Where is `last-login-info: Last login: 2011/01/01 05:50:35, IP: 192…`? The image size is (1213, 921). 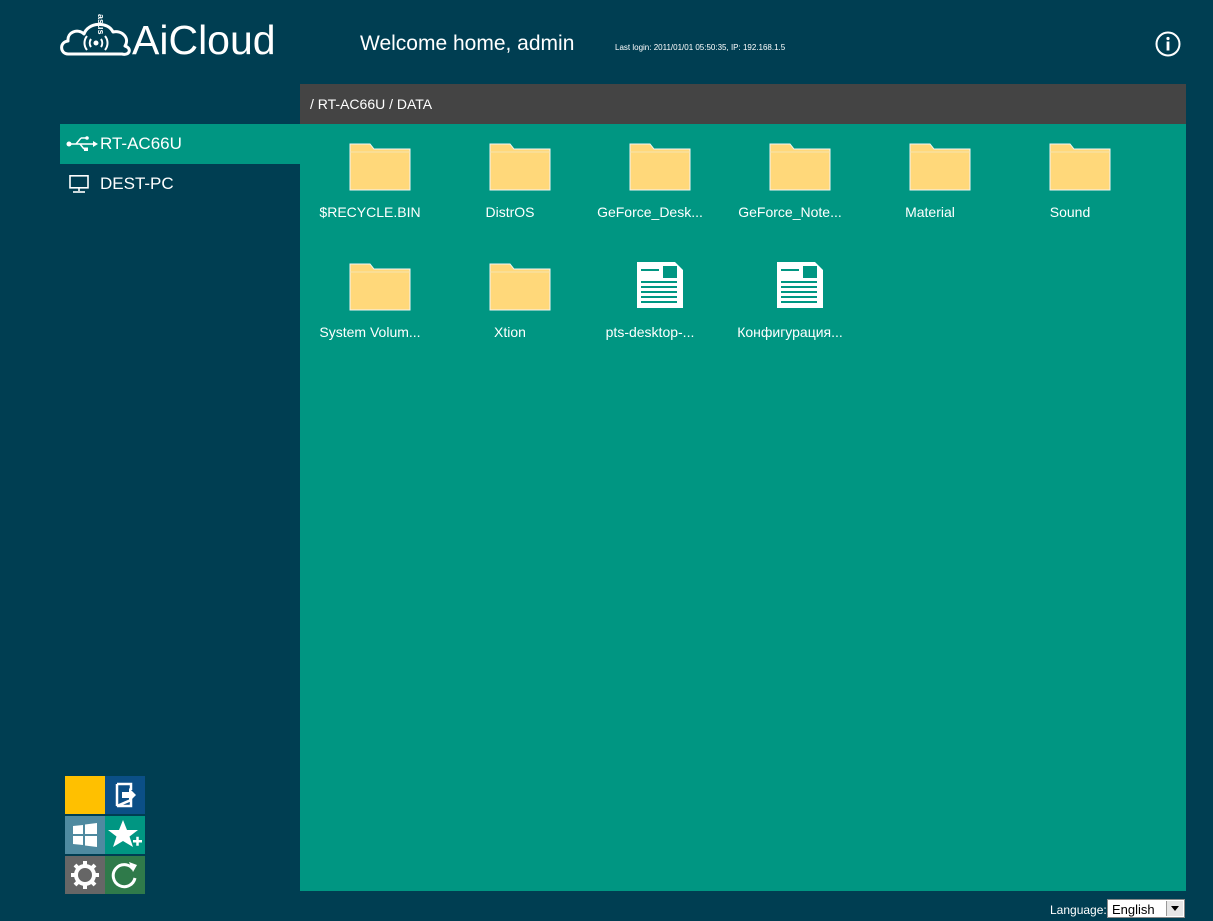 last-login-info: Last login: 2011/01/01 05:50:35, IP: 192… is located at coordinates (700, 47).